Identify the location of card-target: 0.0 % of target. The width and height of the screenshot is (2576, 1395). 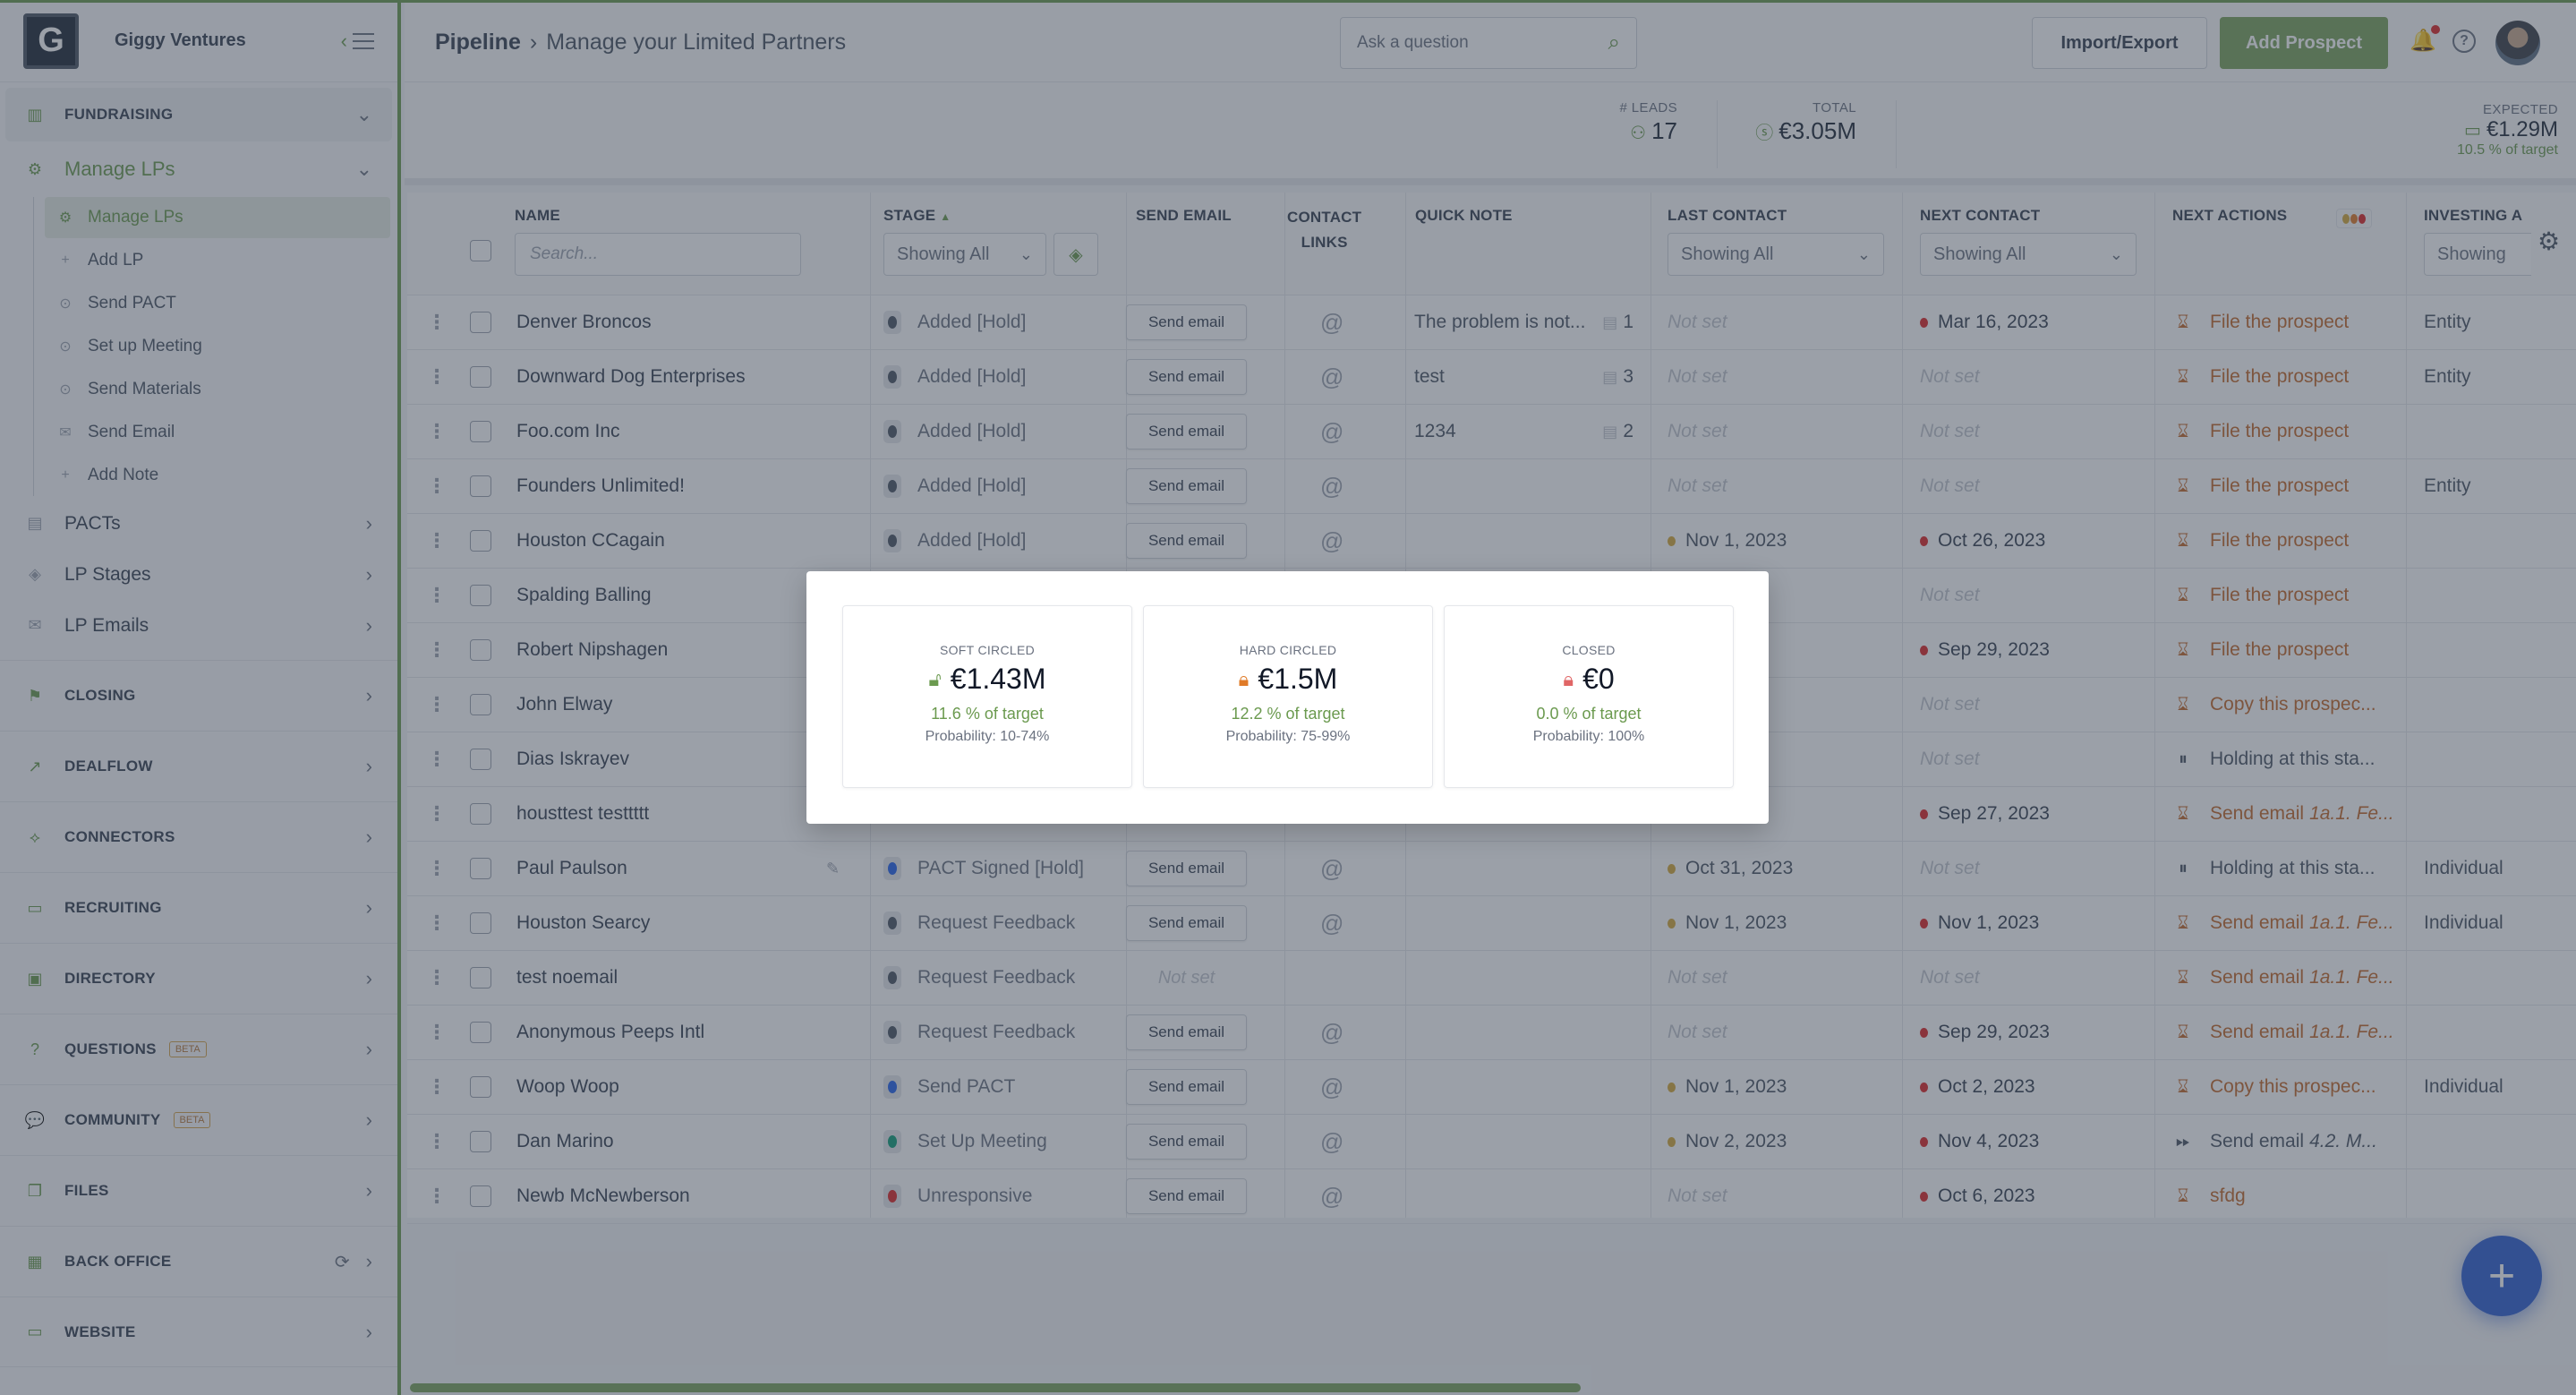
(1589, 714).